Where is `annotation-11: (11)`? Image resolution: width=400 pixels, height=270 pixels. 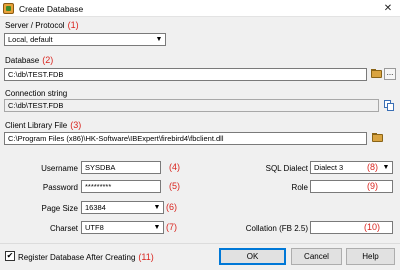
annotation-11: (11) is located at coordinates (146, 257).